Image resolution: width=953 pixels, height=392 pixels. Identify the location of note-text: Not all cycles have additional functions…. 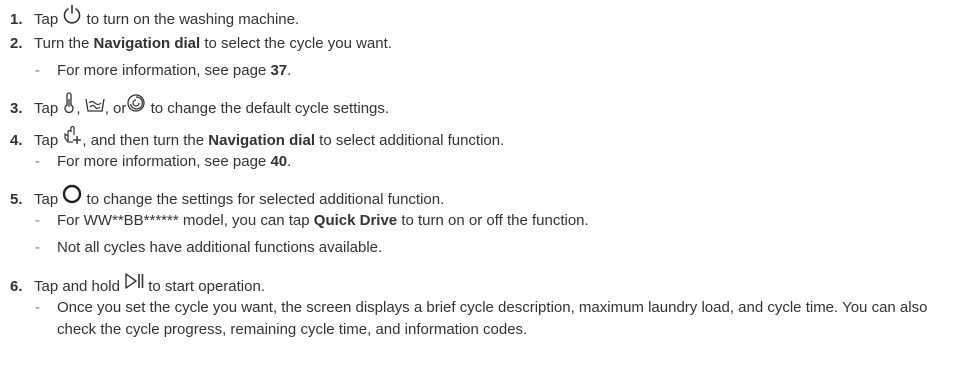
(220, 247).